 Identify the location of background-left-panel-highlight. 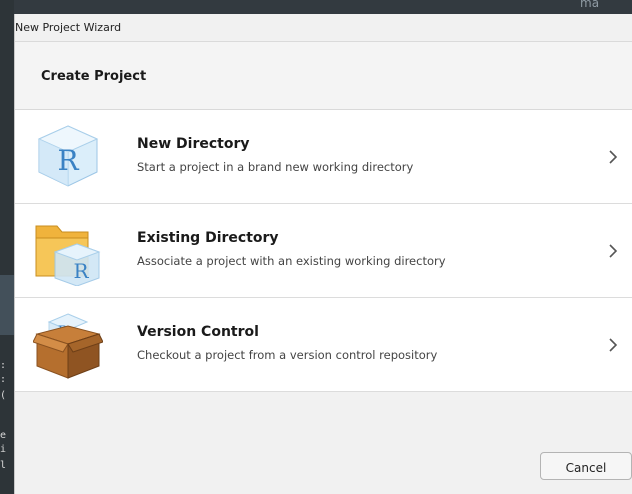
(7, 305).